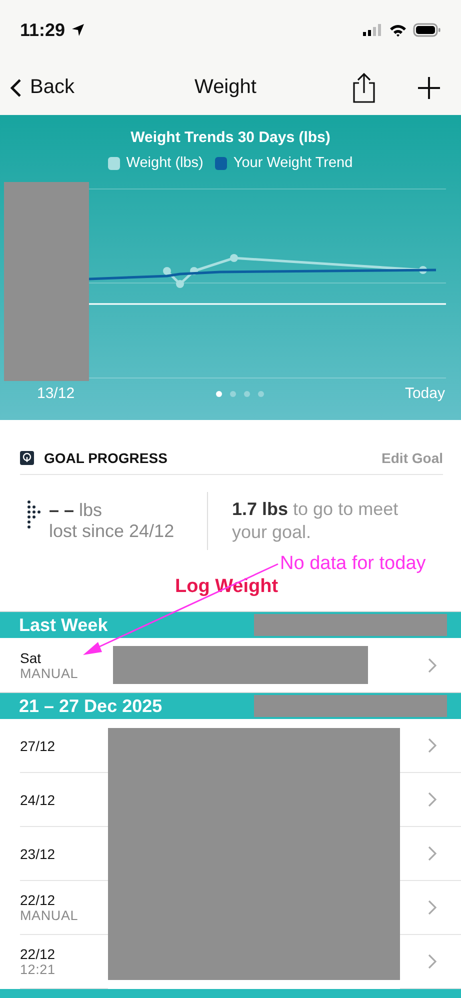 The height and width of the screenshot is (998, 461). What do you see at coordinates (64, 800) in the screenshot?
I see `entry-date: 24/12` at bounding box center [64, 800].